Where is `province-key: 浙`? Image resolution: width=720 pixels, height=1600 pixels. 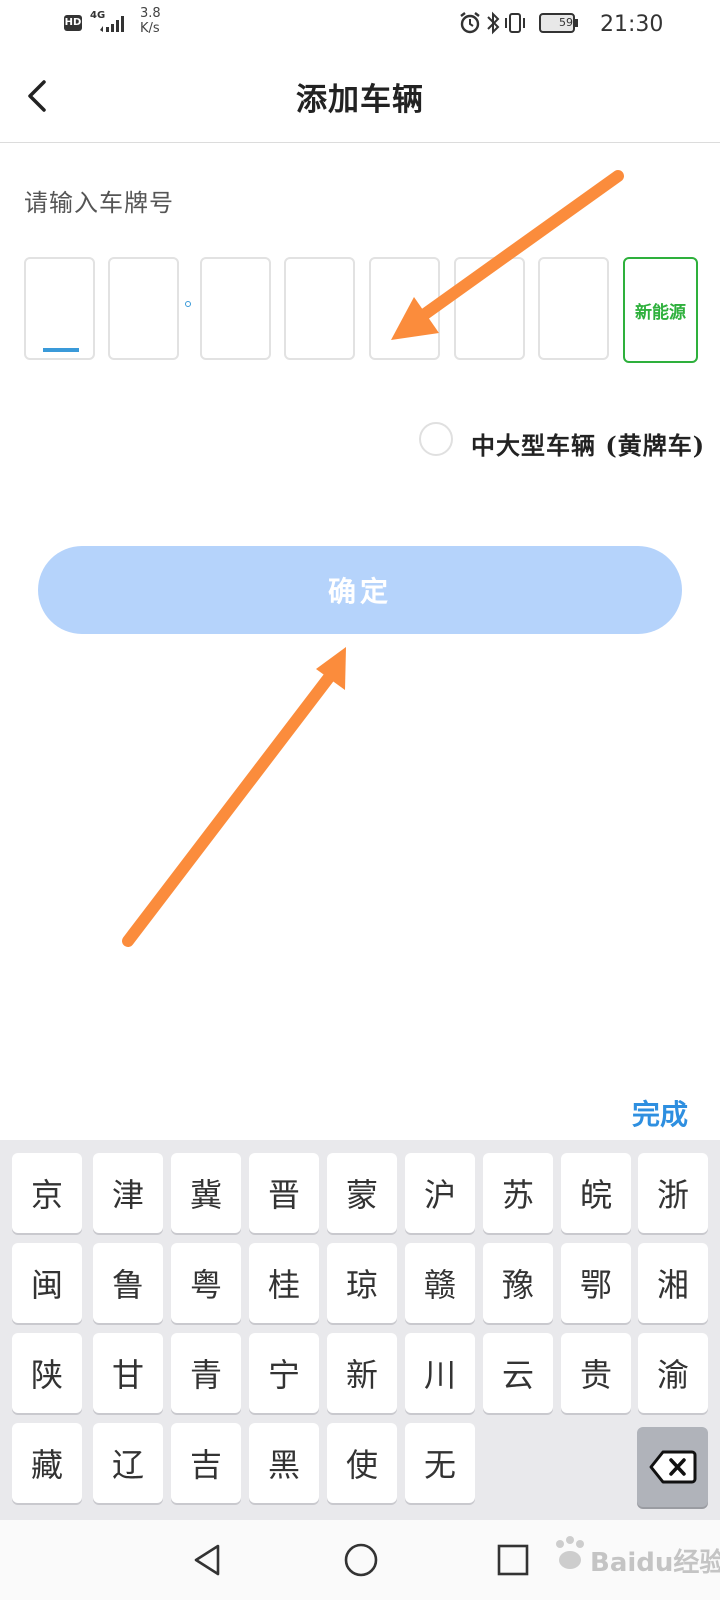
province-key: 浙 is located at coordinates (673, 1193).